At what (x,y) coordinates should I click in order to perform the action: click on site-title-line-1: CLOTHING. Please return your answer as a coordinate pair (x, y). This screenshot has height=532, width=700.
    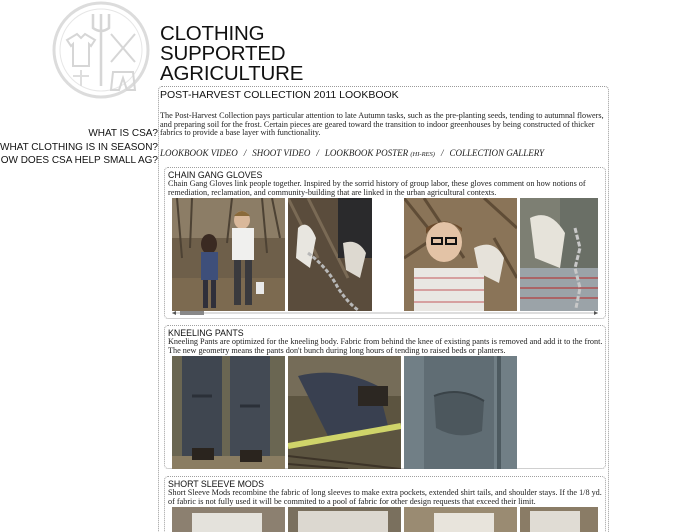
    Looking at the image, I should click on (212, 33).